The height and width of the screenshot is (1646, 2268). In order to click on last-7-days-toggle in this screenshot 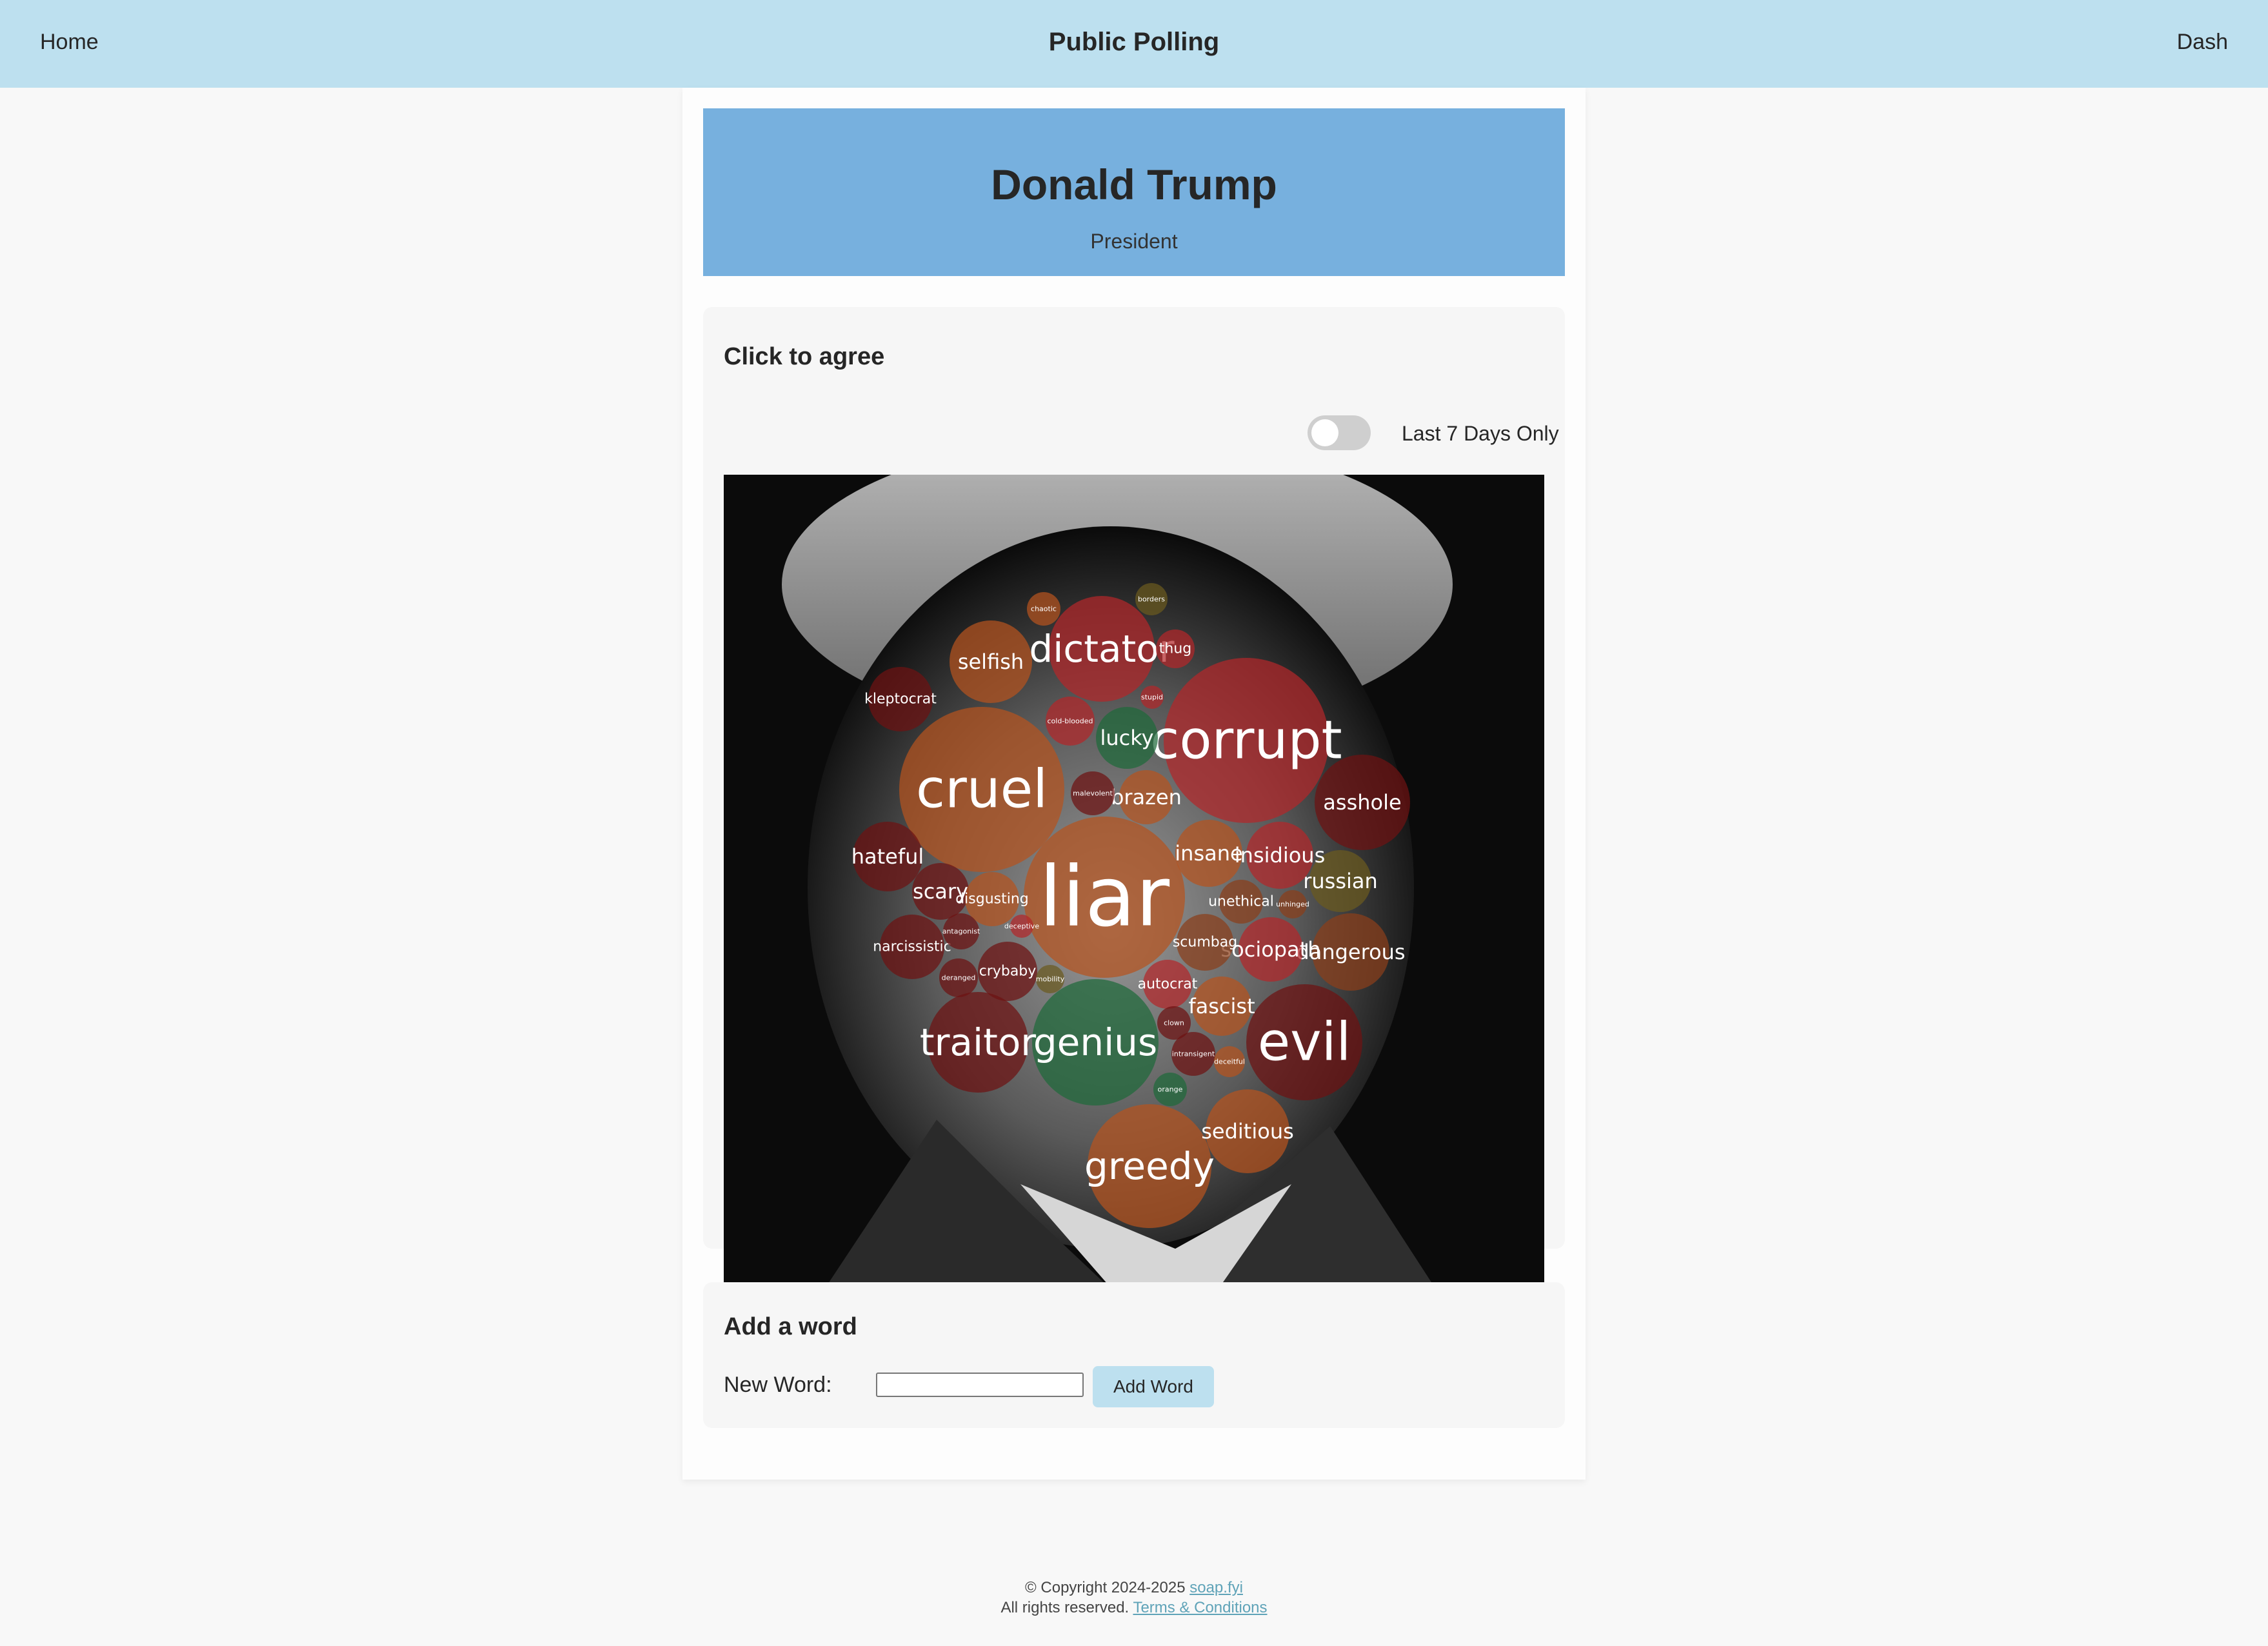, I will do `click(1339, 432)`.